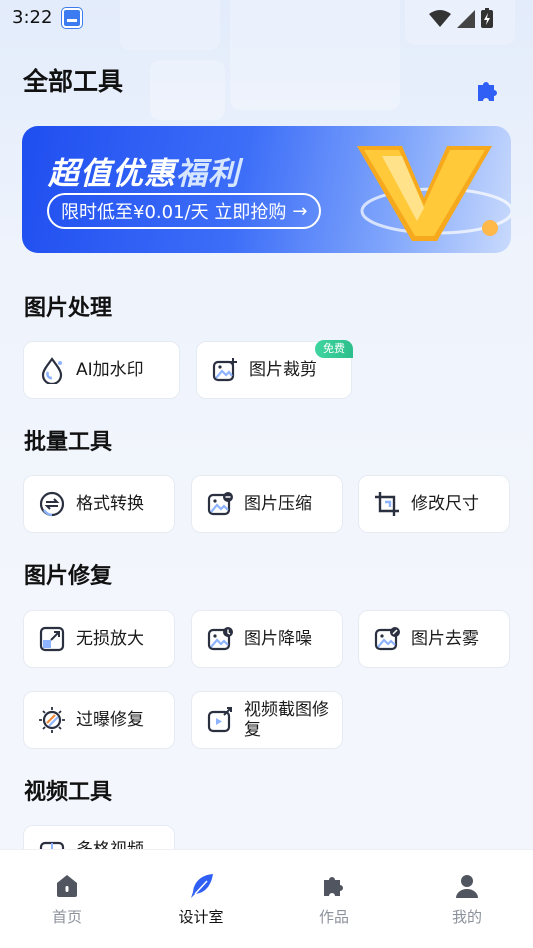 This screenshot has height=948, width=533. Describe the element at coordinates (52, 370) in the screenshot. I see `water-drop-icon` at that location.